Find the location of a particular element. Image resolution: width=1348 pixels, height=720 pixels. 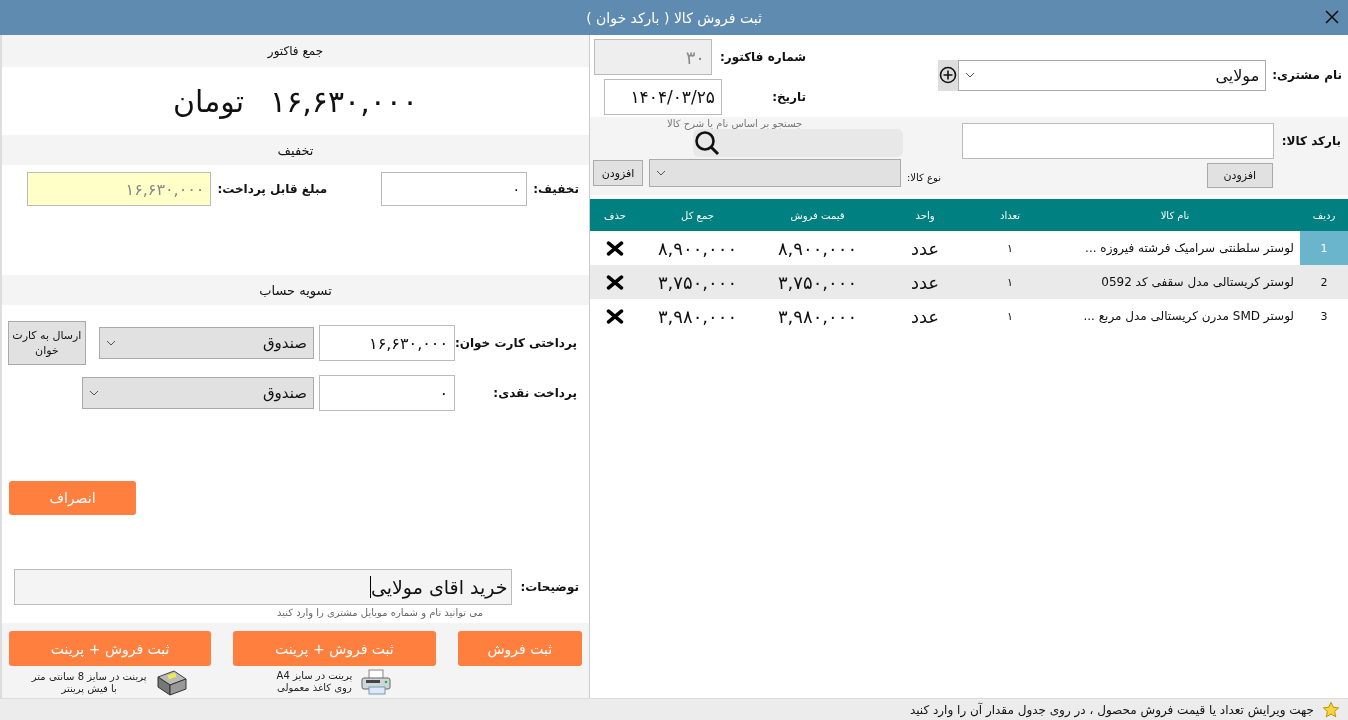

currency-label: تومان is located at coordinates (208, 101).